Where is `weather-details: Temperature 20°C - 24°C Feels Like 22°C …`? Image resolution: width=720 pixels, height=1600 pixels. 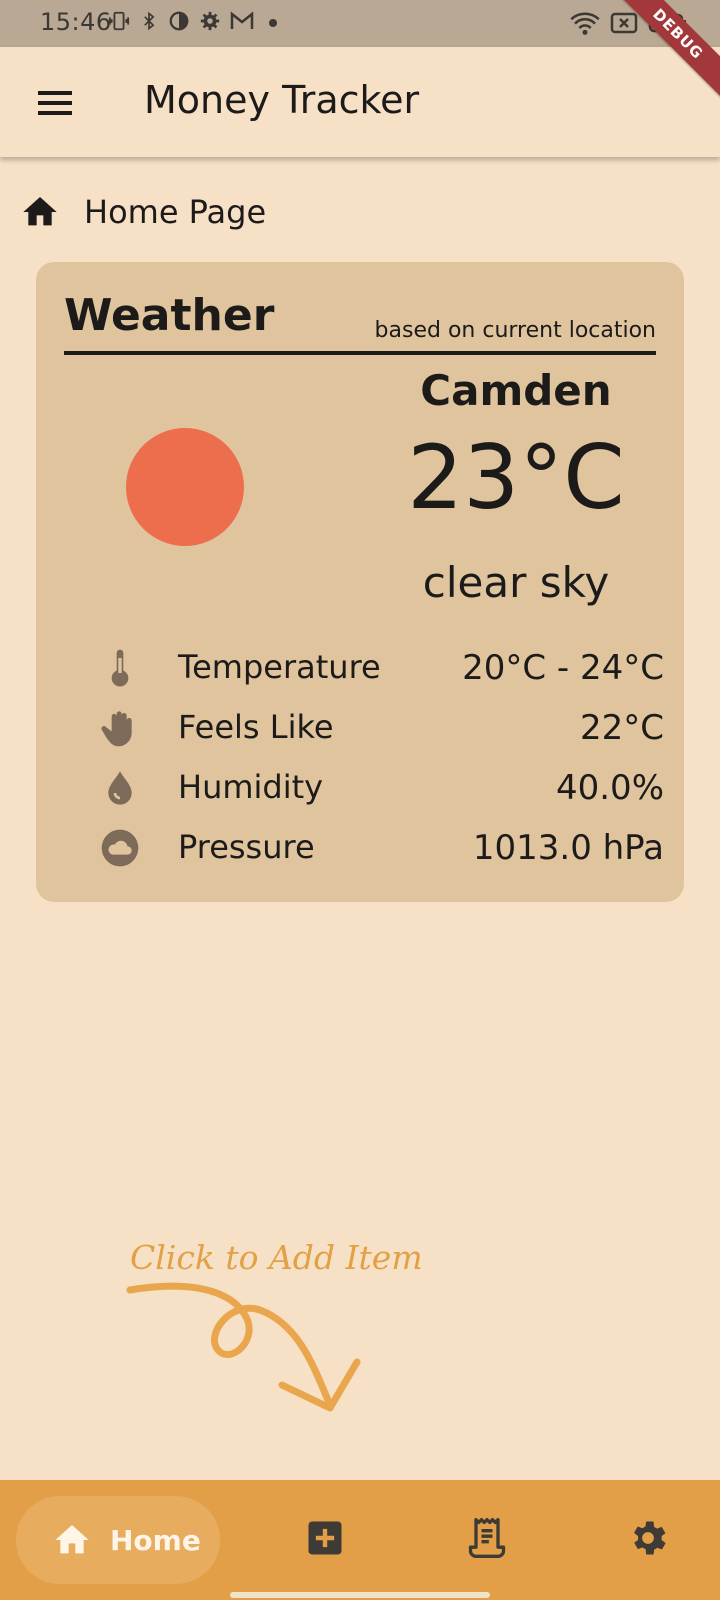
weather-details: Temperature 20°C - 24°C Feels Like 22°C … is located at coordinates (379, 762).